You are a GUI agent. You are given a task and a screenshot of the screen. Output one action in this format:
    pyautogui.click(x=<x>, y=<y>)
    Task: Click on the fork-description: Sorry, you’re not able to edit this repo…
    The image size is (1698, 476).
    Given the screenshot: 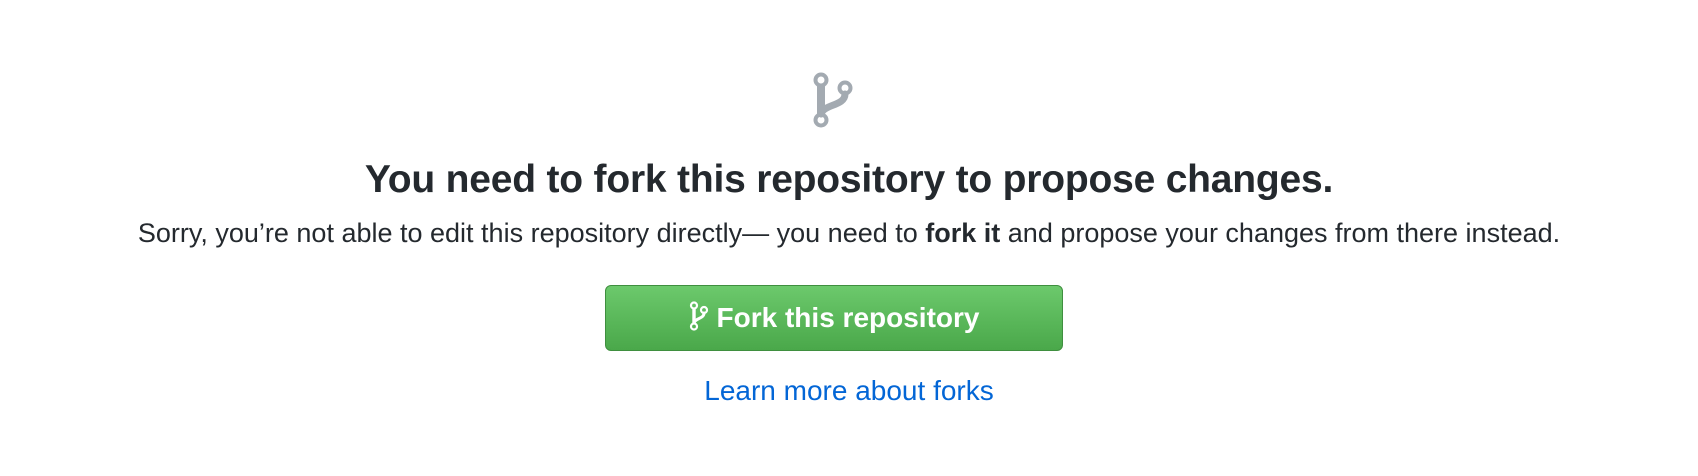 What is the action you would take?
    pyautogui.click(x=849, y=233)
    